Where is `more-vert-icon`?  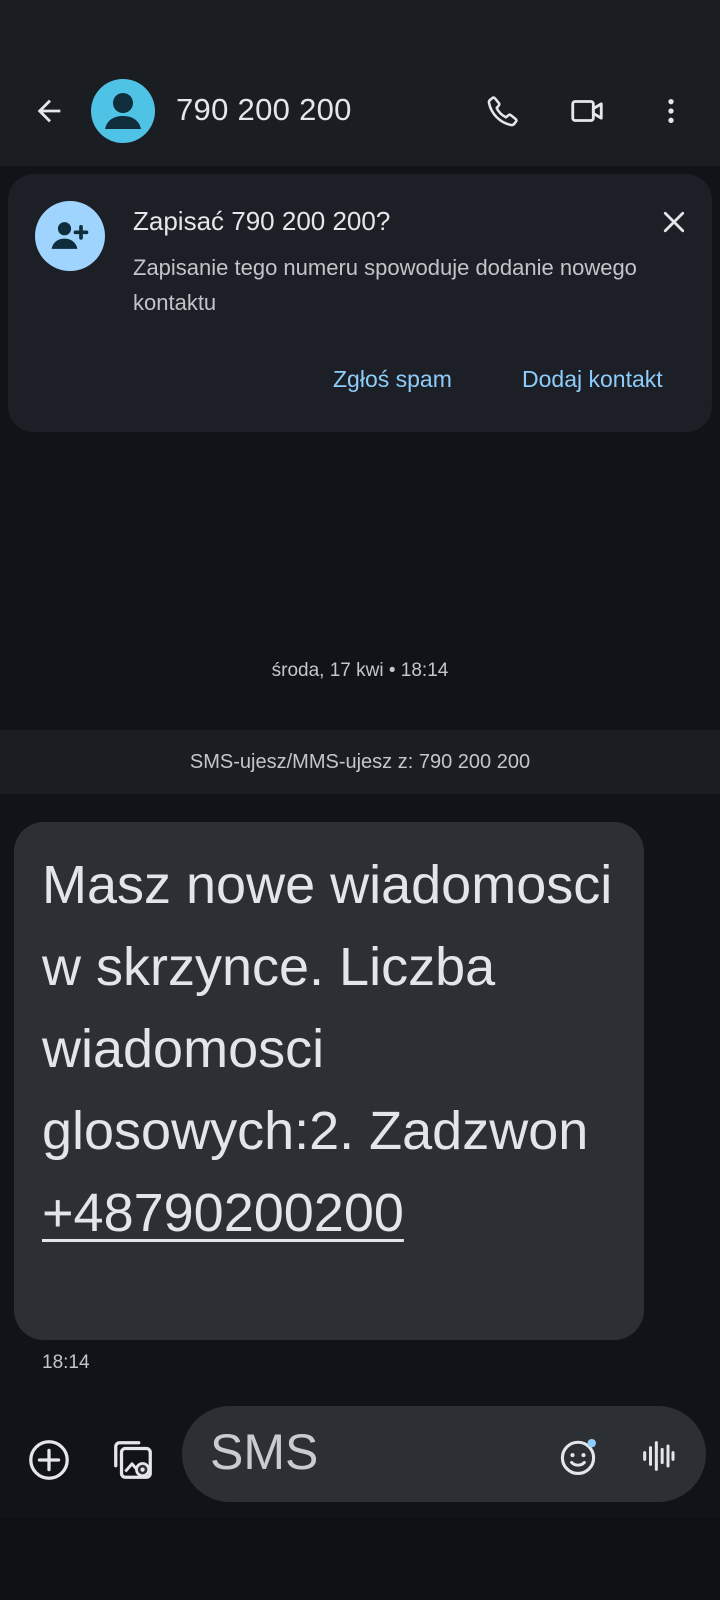 more-vert-icon is located at coordinates (671, 111).